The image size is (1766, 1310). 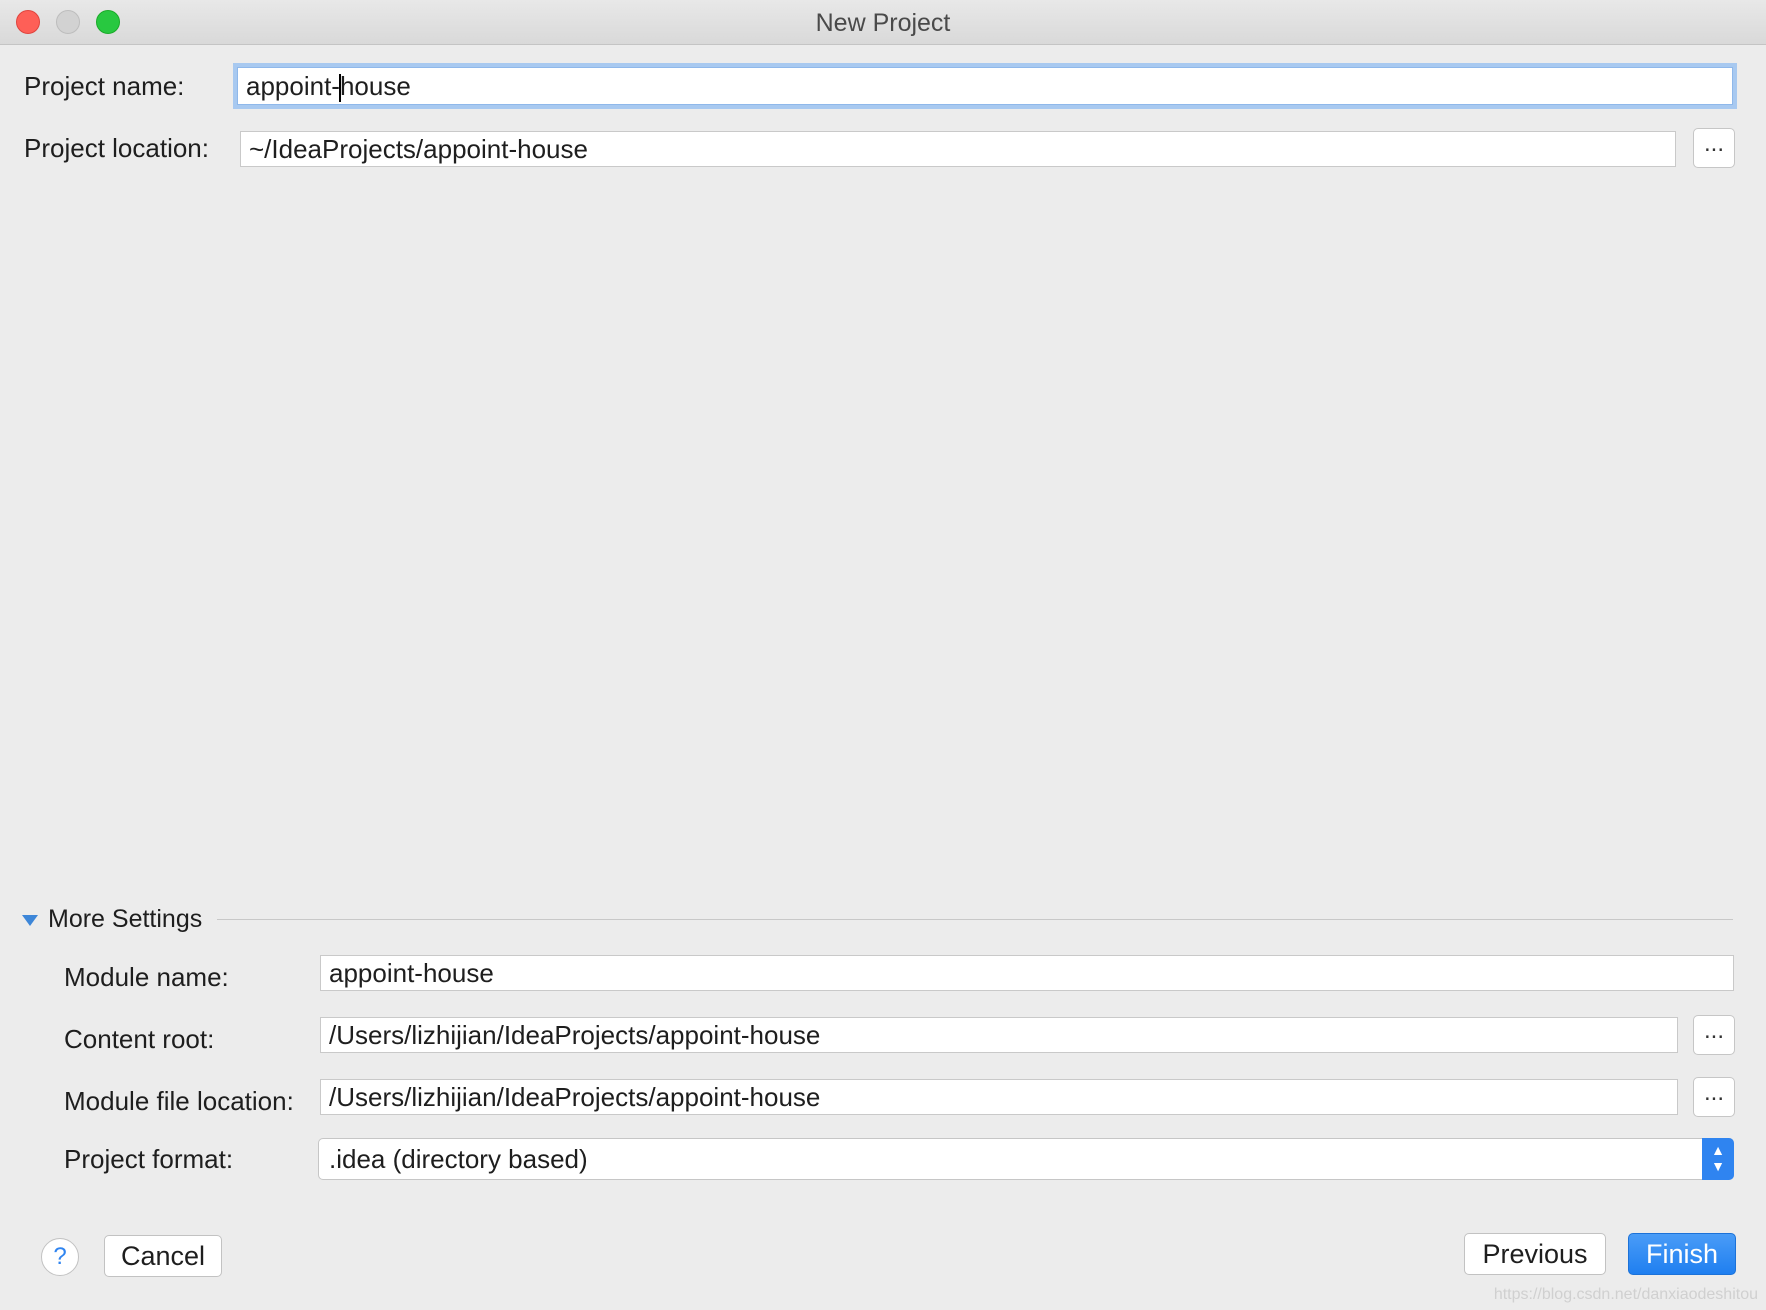 I want to click on module-file-location-label: Module file location:, so click(x=179, y=1101).